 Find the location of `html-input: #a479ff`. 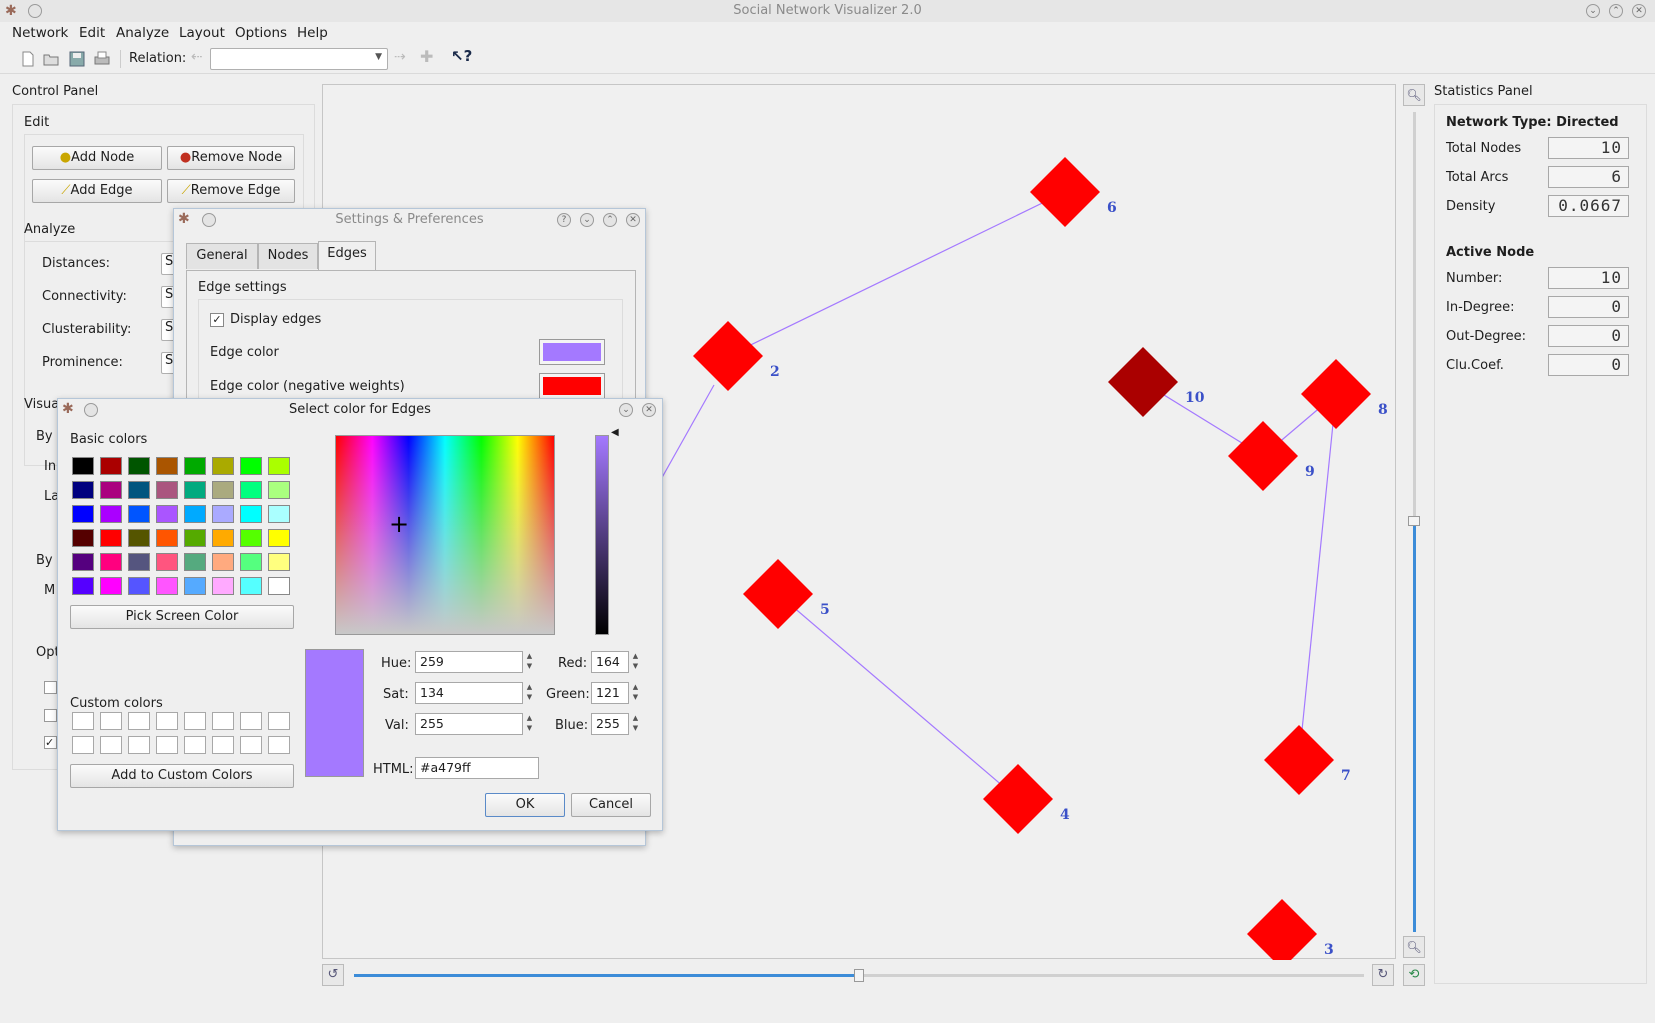

html-input: #a479ff is located at coordinates (477, 768).